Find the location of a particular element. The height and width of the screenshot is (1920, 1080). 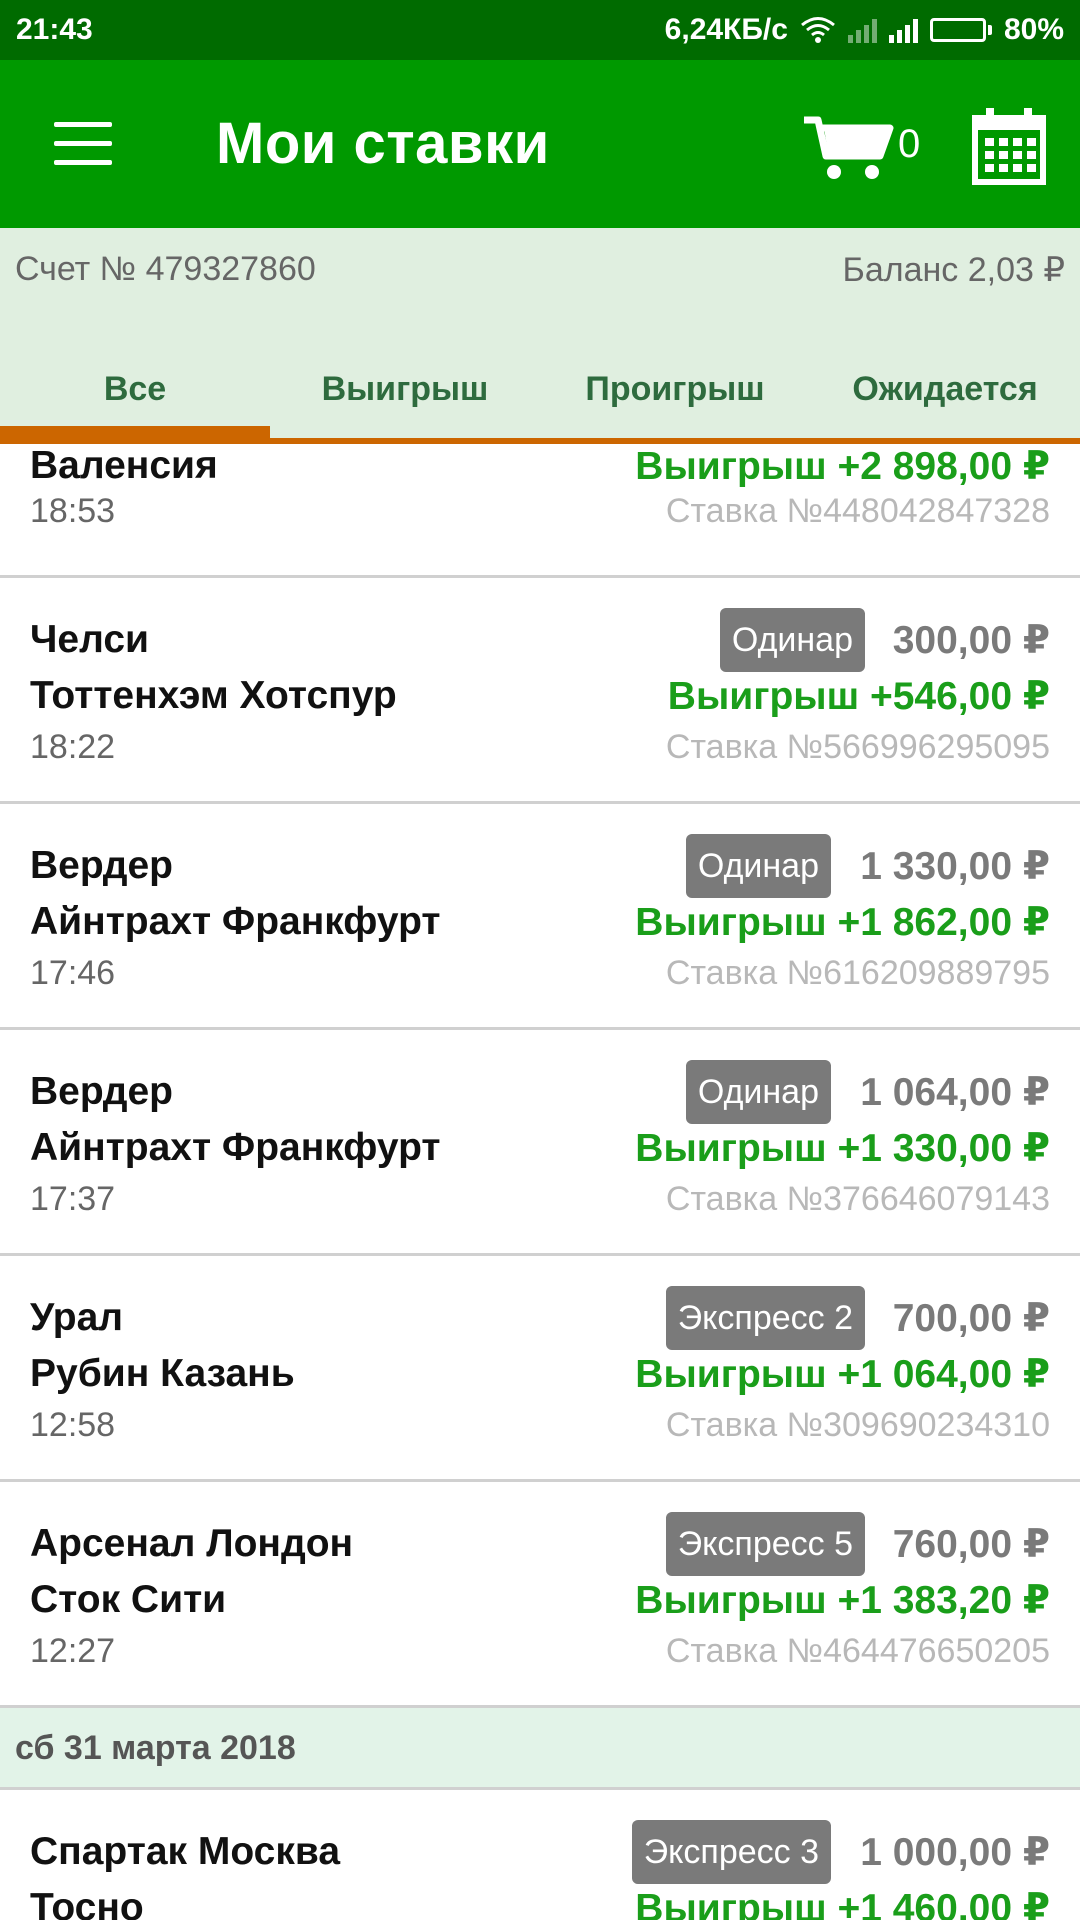

tab-loss: Проигрыш is located at coordinates (675, 389).